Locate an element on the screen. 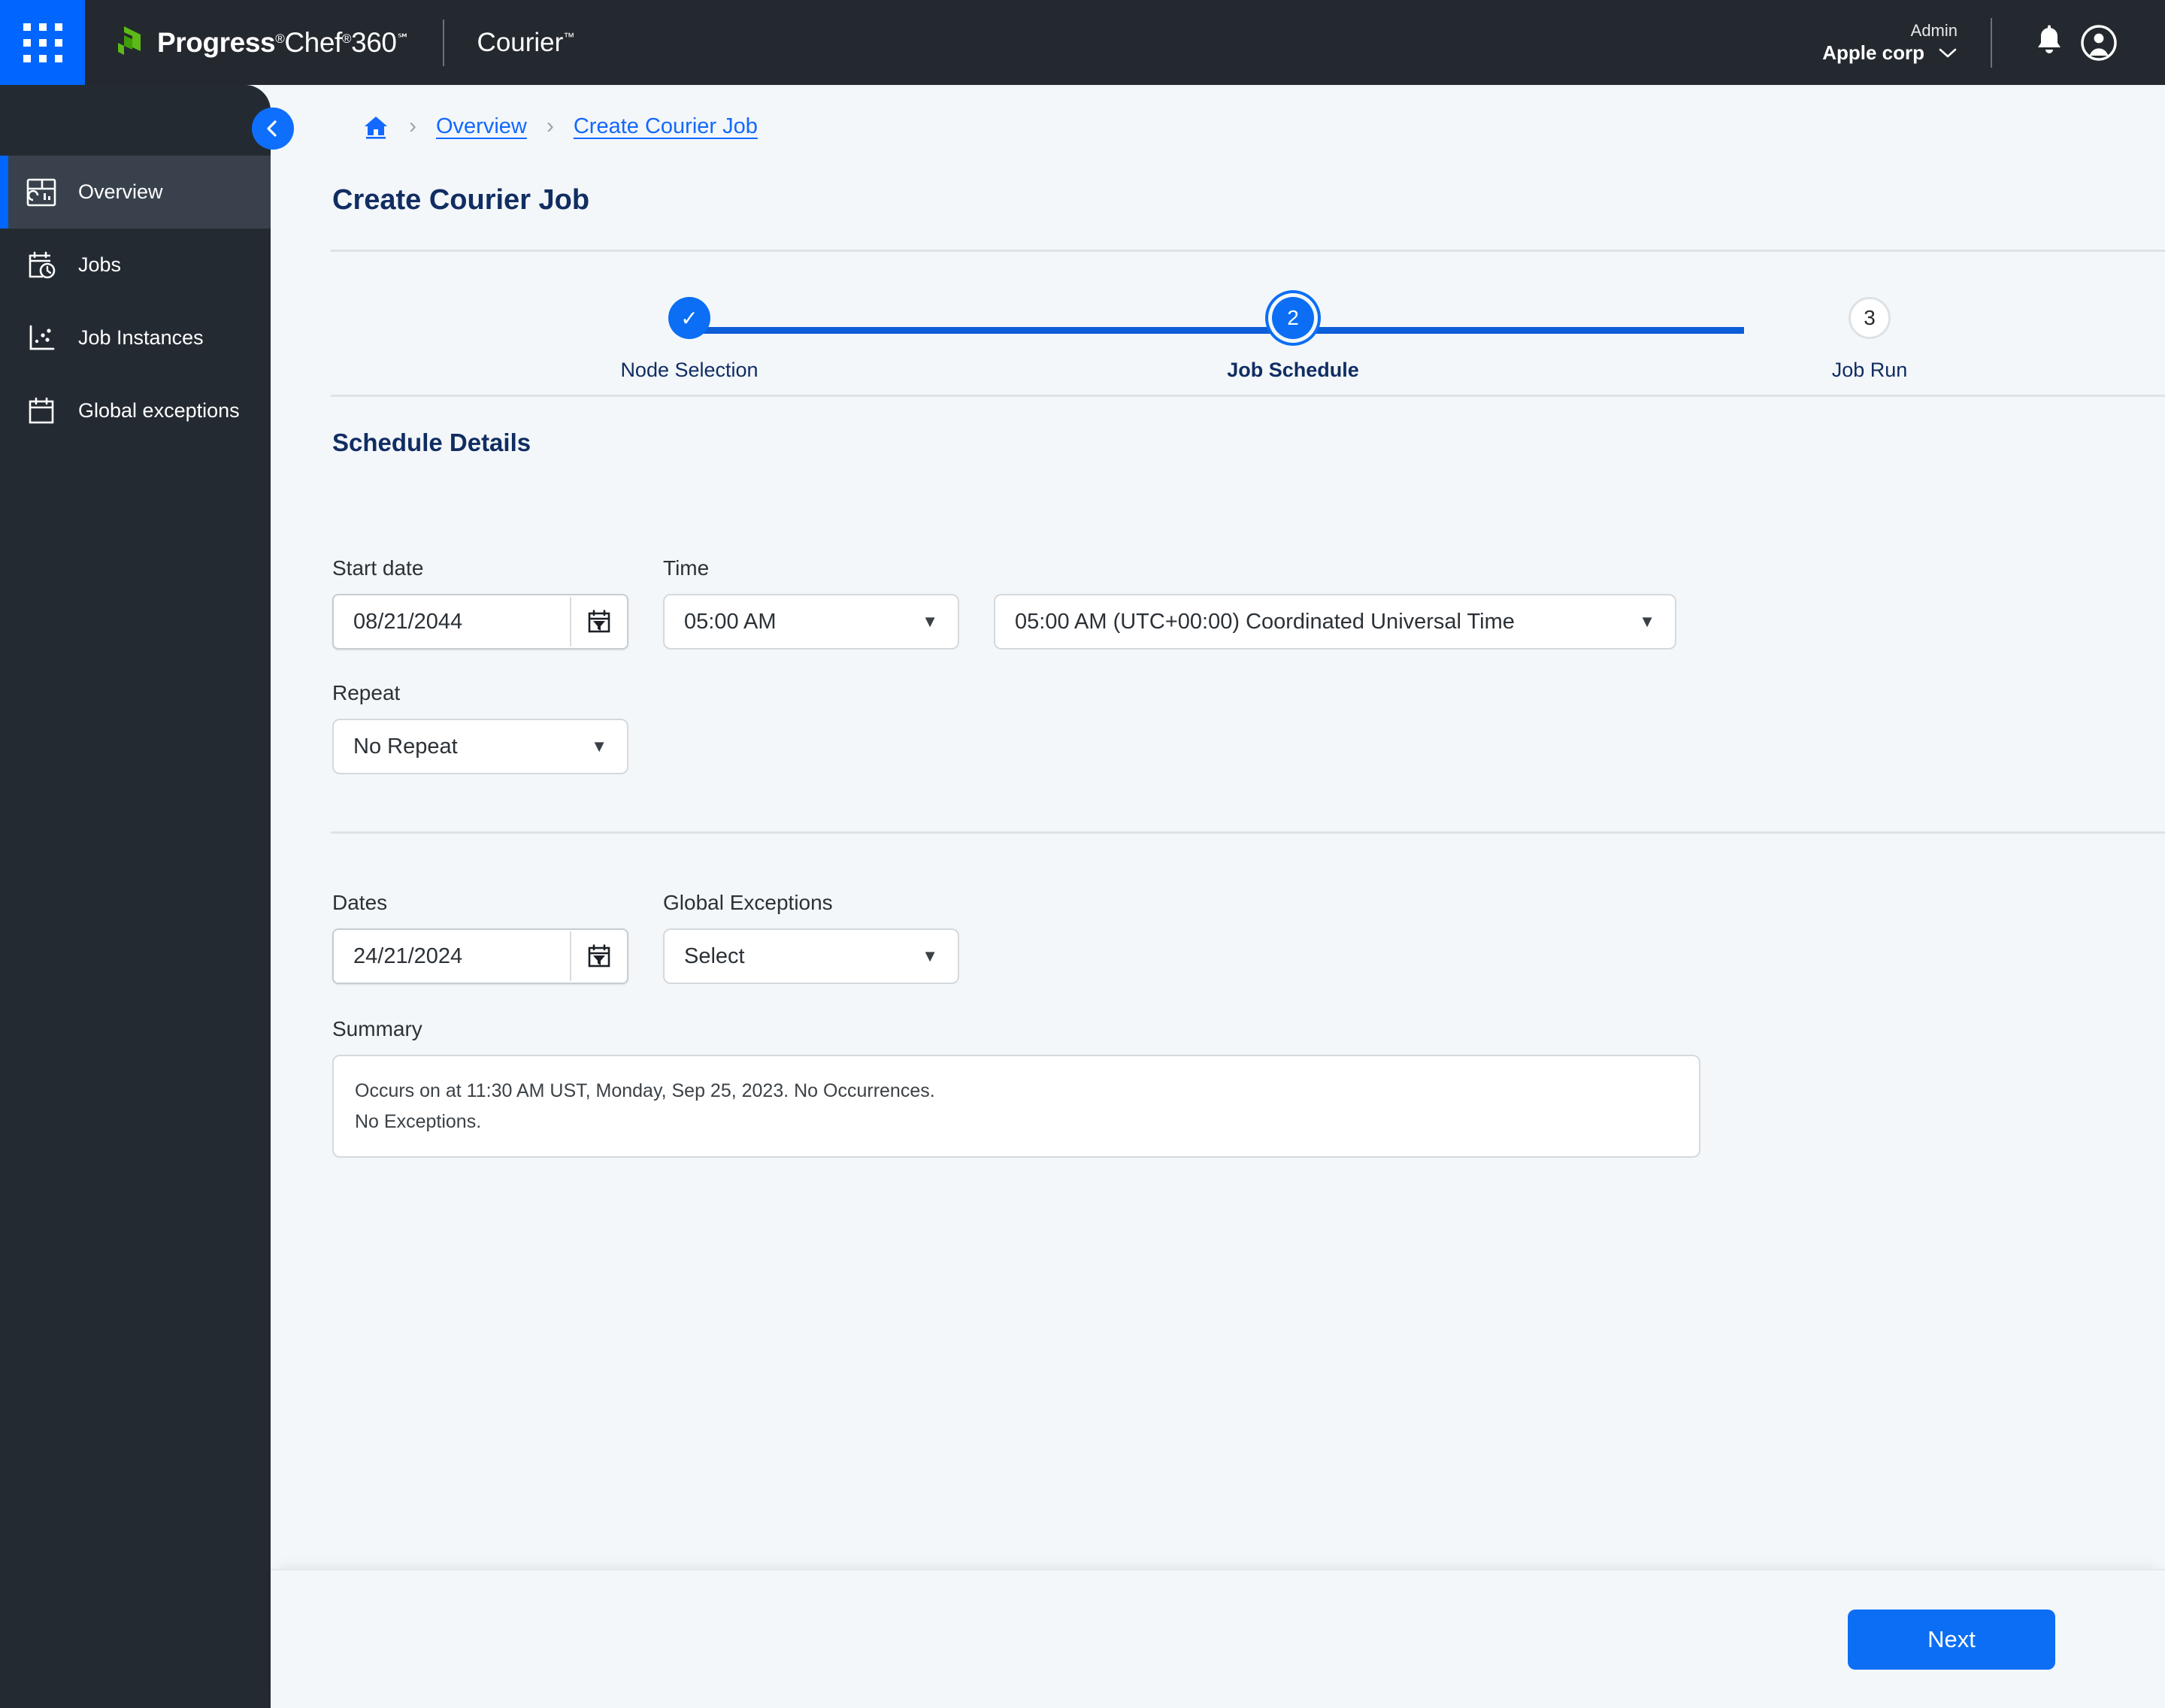 The width and height of the screenshot is (2165, 1708). product-tm: ™ is located at coordinates (569, 37).